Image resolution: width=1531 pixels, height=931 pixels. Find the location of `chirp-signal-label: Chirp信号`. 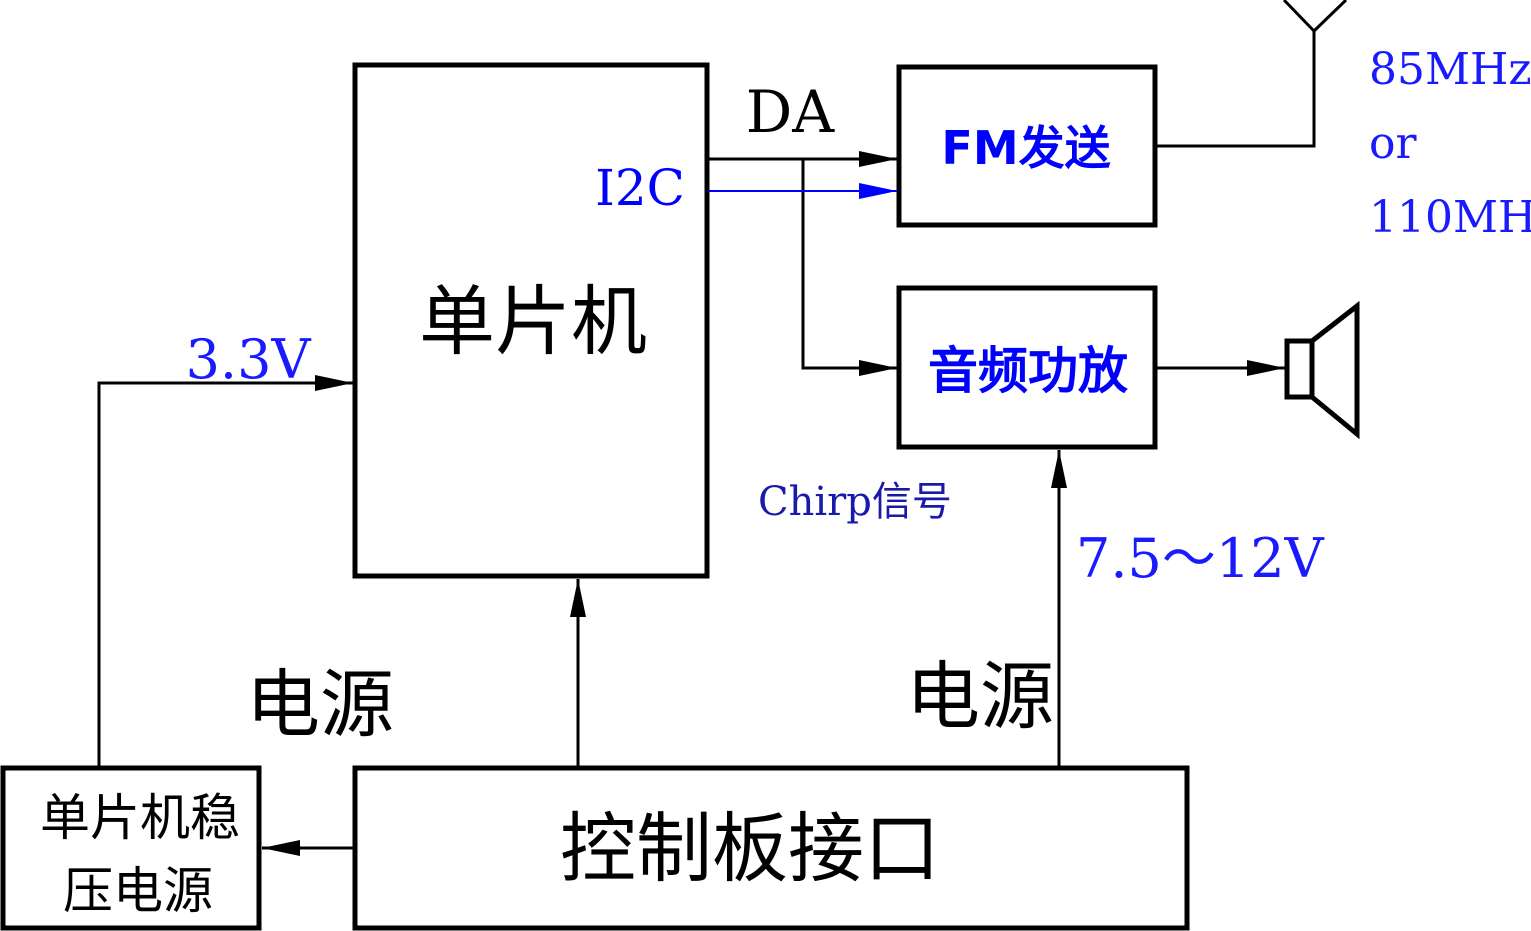

chirp-signal-label: Chirp信号 is located at coordinates (855, 502).